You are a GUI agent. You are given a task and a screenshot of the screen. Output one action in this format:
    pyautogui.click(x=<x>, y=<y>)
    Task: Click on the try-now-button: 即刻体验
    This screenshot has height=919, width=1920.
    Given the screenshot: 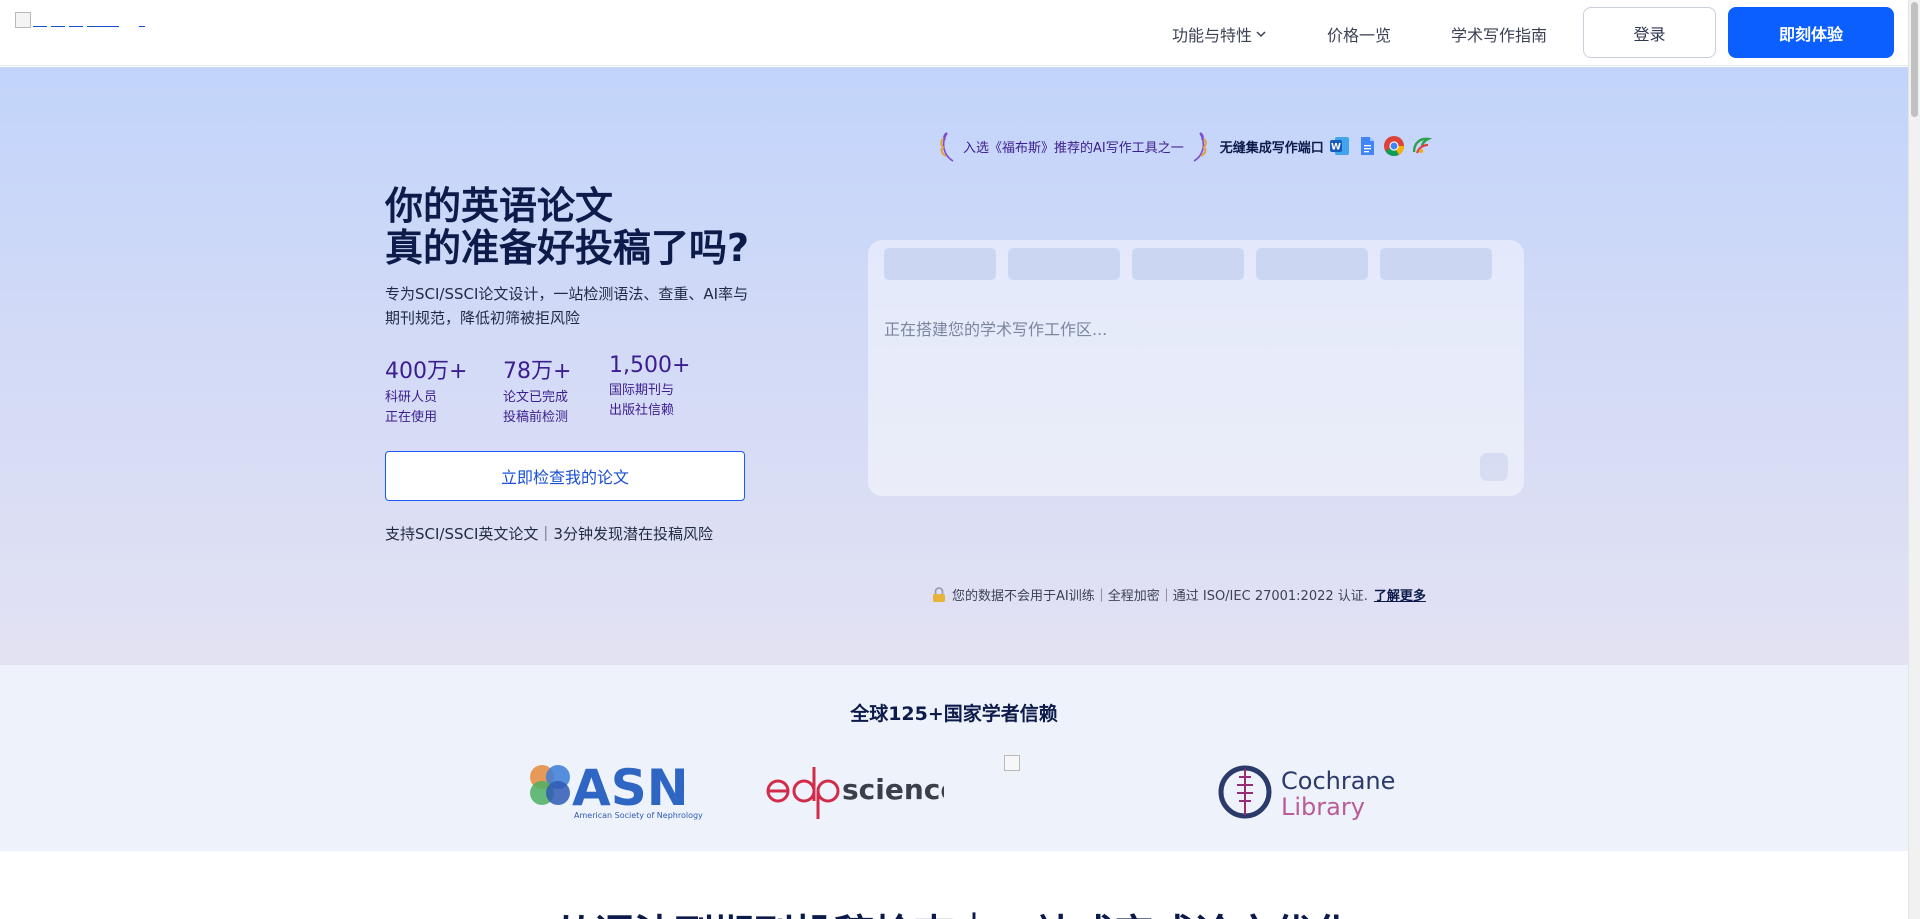 What is the action you would take?
    pyautogui.click(x=1811, y=32)
    